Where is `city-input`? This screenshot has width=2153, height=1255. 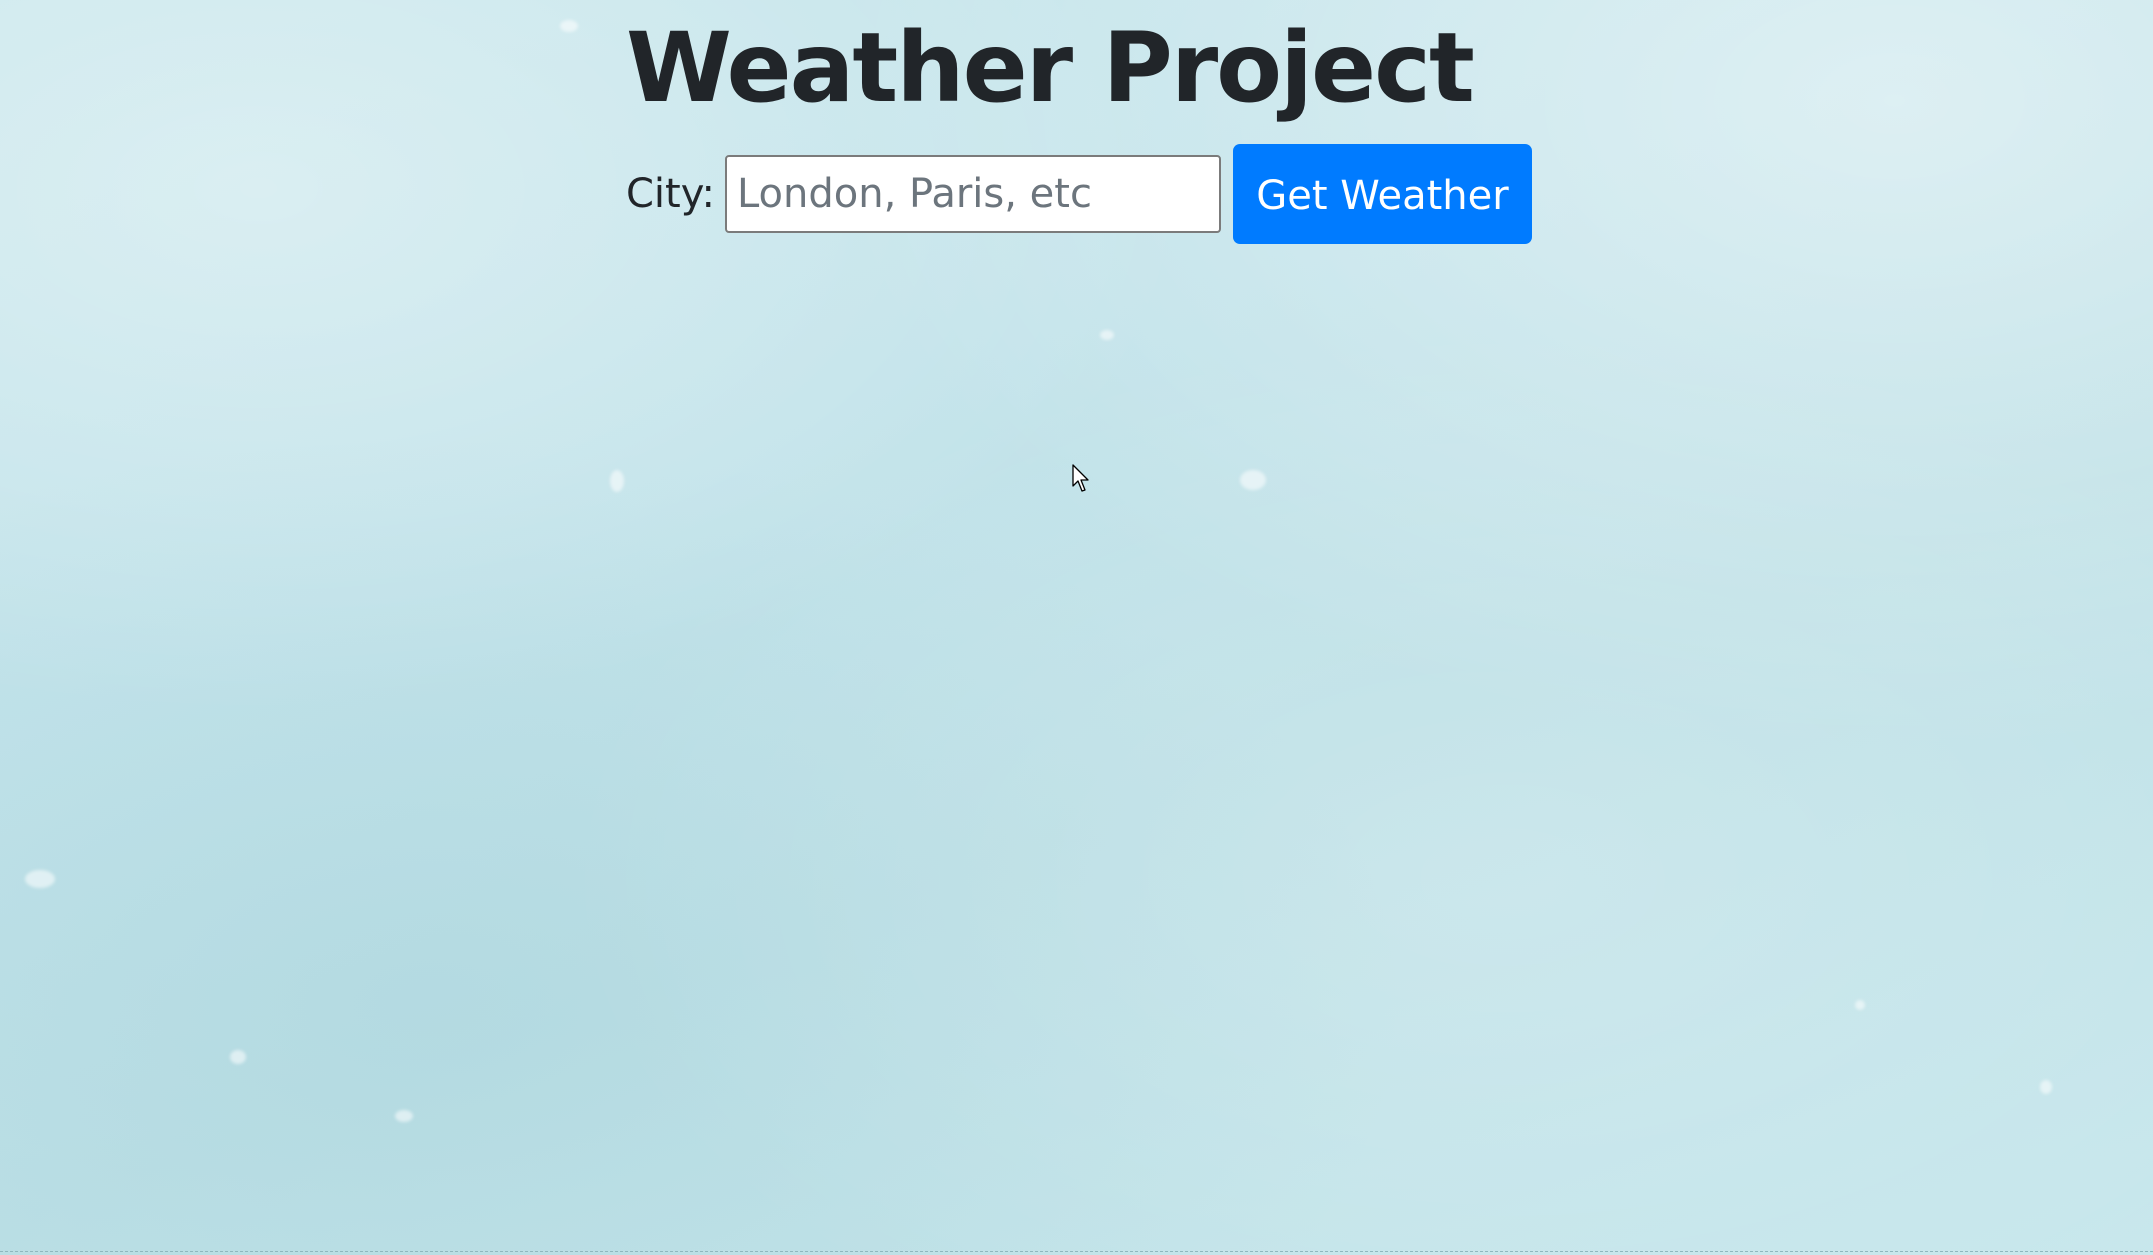 city-input is located at coordinates (972, 194).